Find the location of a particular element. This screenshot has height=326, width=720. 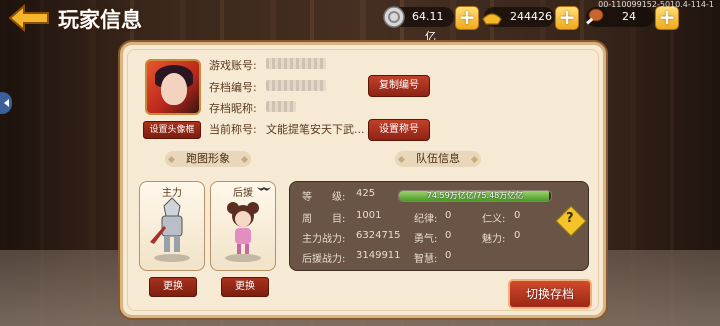

change-support-button: 更换 is located at coordinates (245, 287).